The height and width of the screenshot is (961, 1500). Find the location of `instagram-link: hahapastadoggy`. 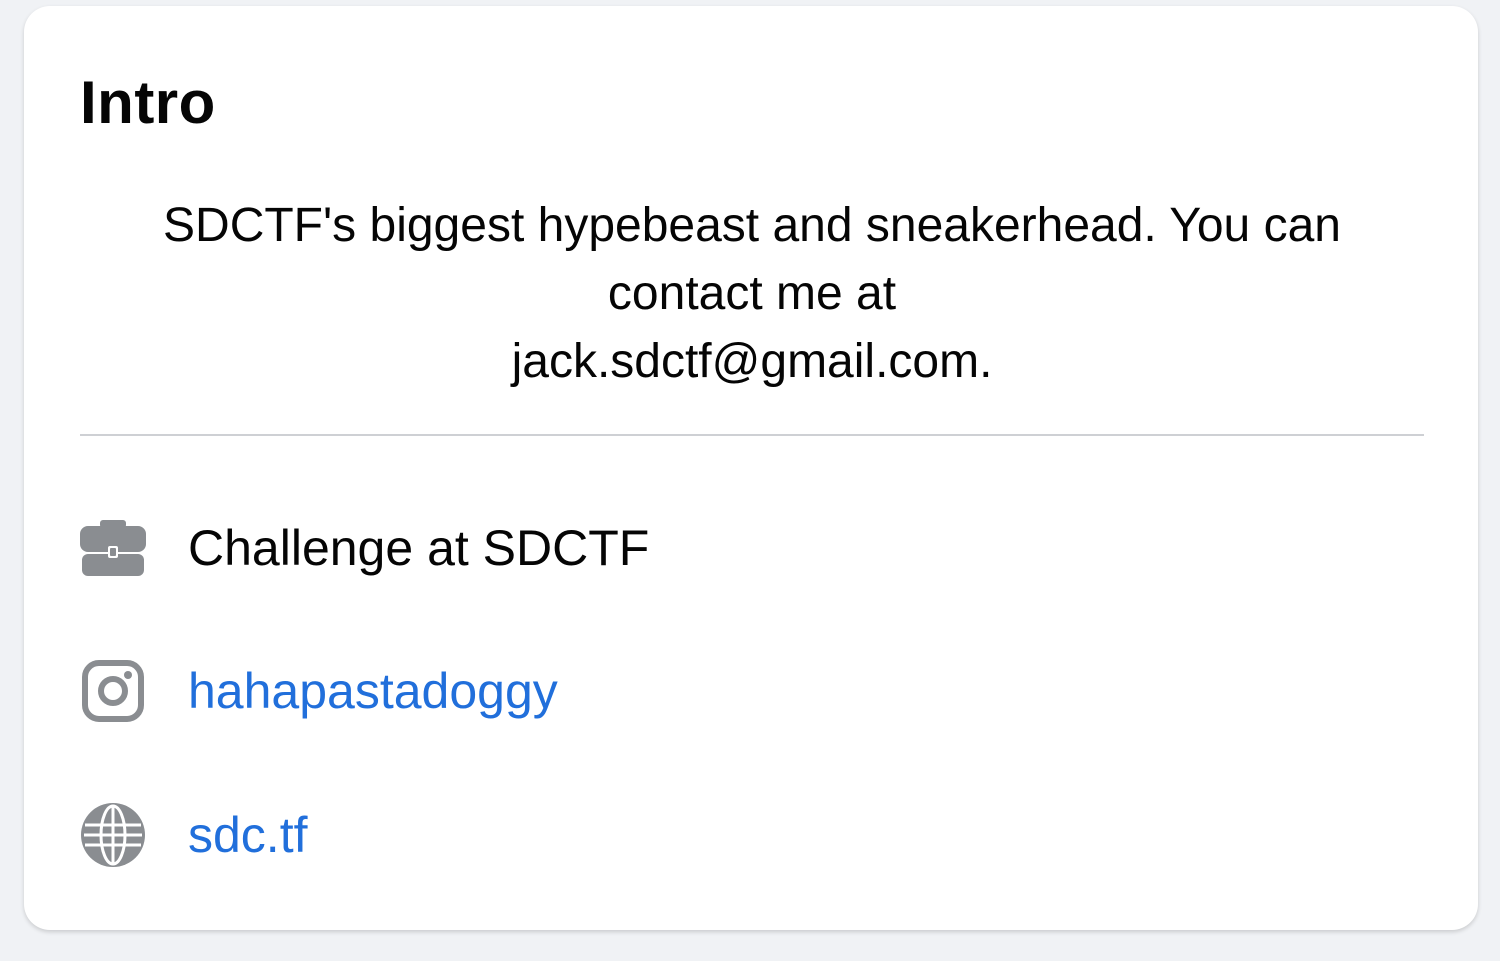

instagram-link: hahapastadoggy is located at coordinates (373, 691).